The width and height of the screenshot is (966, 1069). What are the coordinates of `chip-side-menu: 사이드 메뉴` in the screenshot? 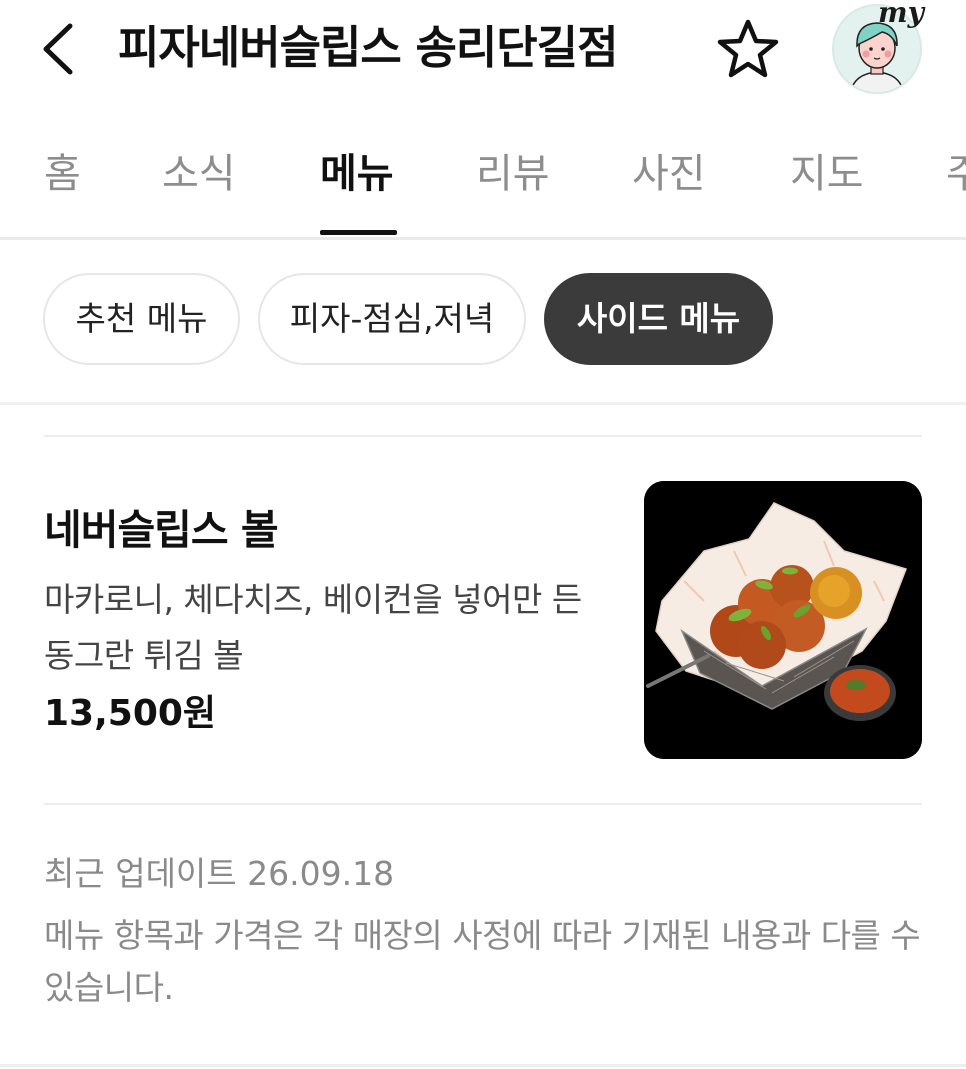 It's located at (658, 319).